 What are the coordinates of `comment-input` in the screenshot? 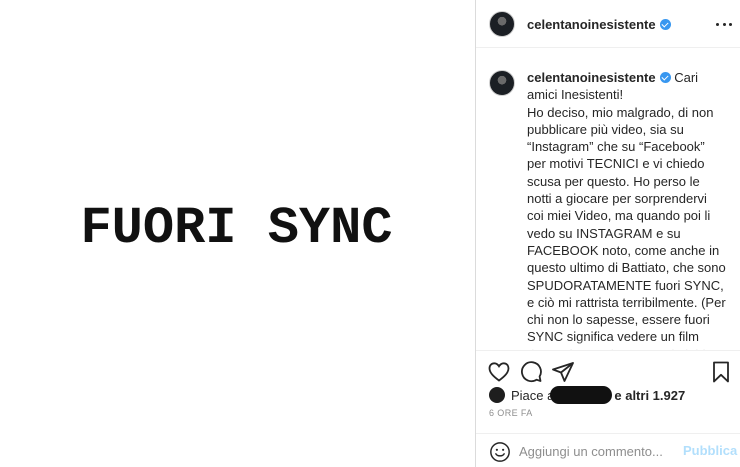 It's located at (596, 451).